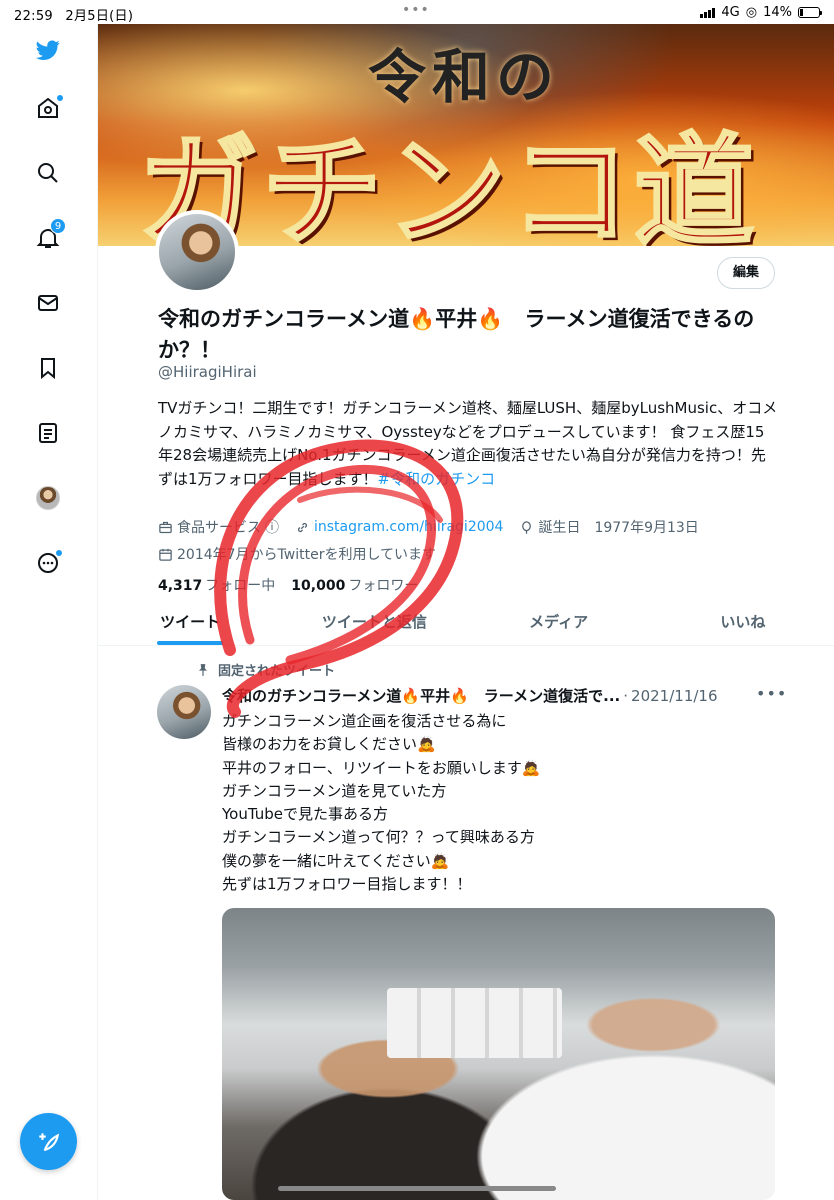 This screenshot has height=1200, width=834. What do you see at coordinates (48, 433) in the screenshot?
I see `list-icon` at bounding box center [48, 433].